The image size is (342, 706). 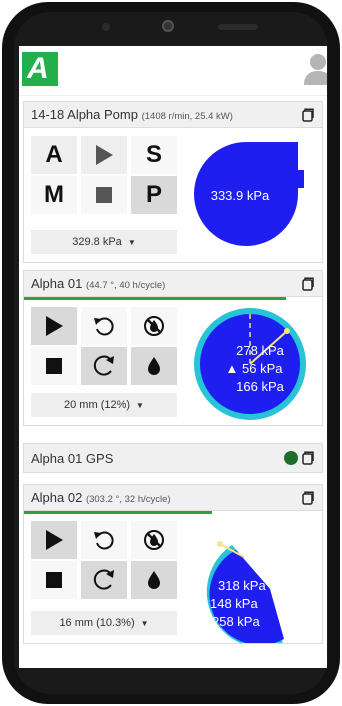 I want to click on alpha02-card-title: Alpha 02 (303.2 °, 32 h/cycle), so click(x=101, y=497).